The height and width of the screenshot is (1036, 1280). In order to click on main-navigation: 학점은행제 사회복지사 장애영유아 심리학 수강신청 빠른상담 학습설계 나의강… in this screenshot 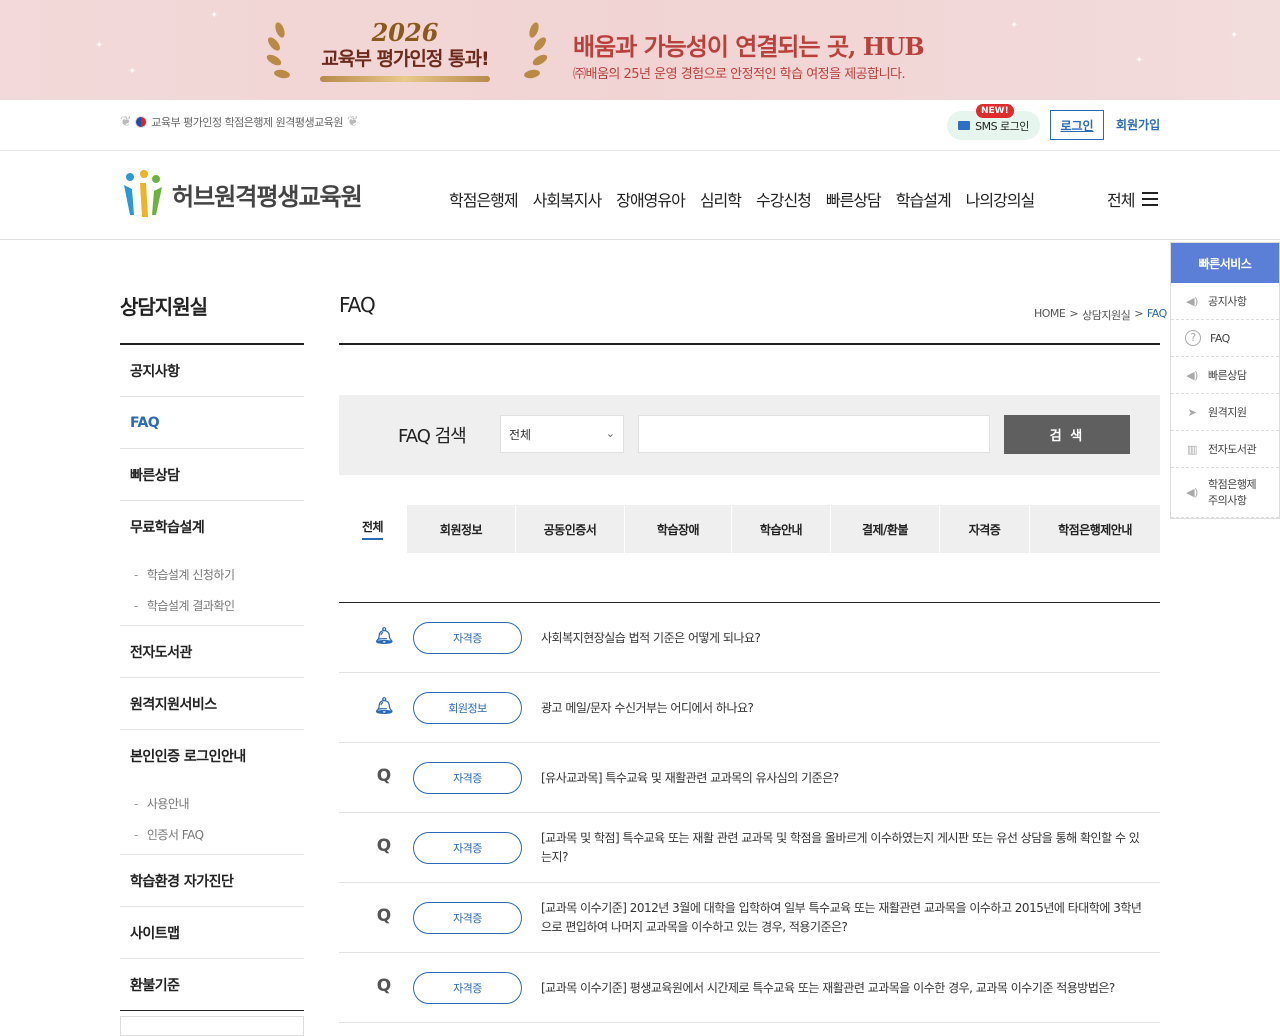, I will do `click(749, 199)`.